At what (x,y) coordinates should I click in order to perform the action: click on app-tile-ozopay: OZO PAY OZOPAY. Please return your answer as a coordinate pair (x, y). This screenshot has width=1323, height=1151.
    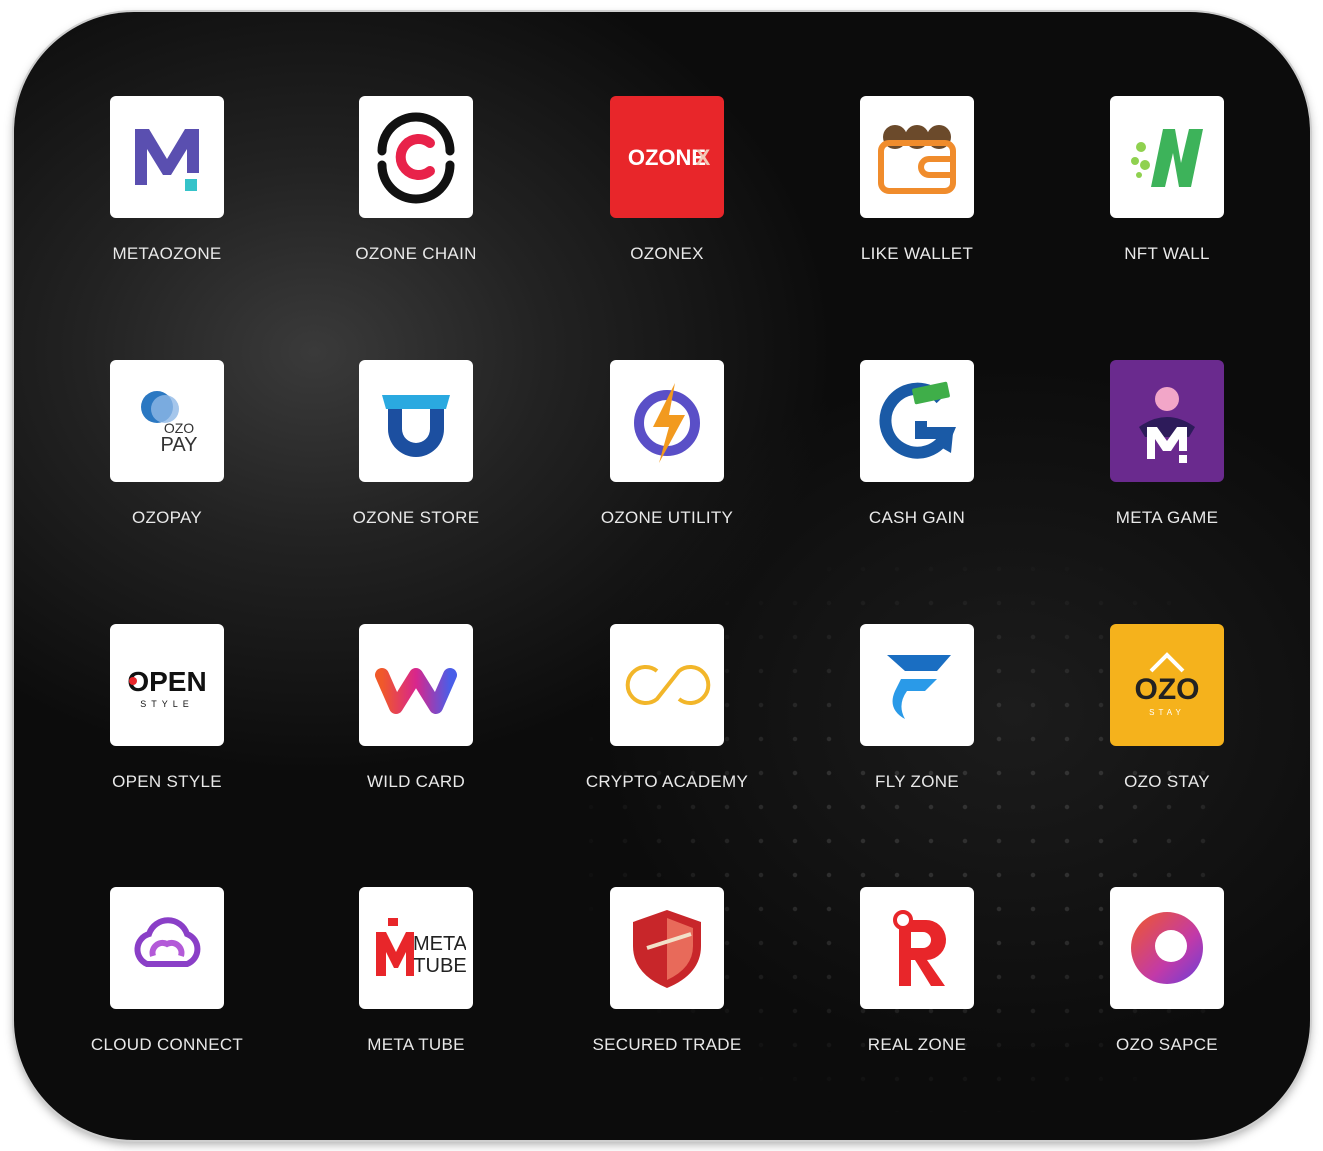
    Looking at the image, I should click on (167, 444).